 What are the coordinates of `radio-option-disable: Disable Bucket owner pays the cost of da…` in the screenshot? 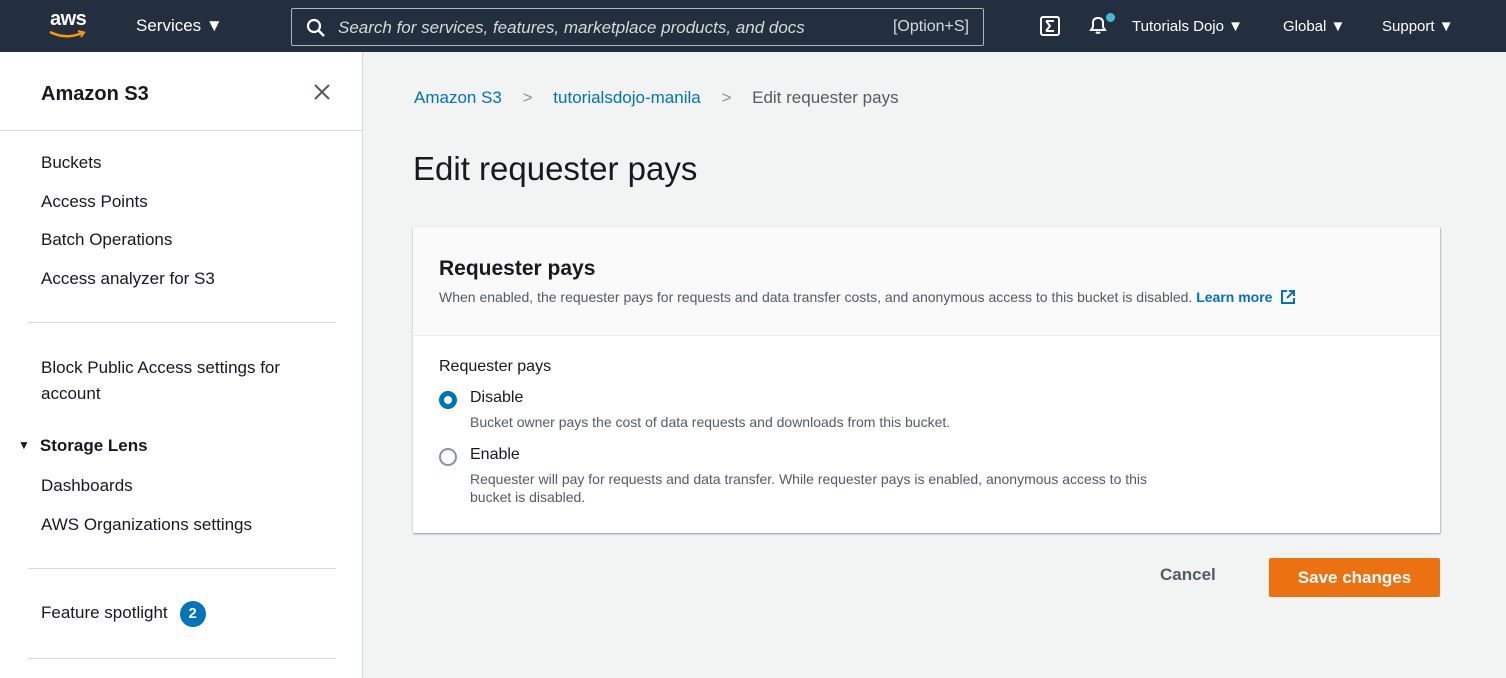 It's located at (789, 410).